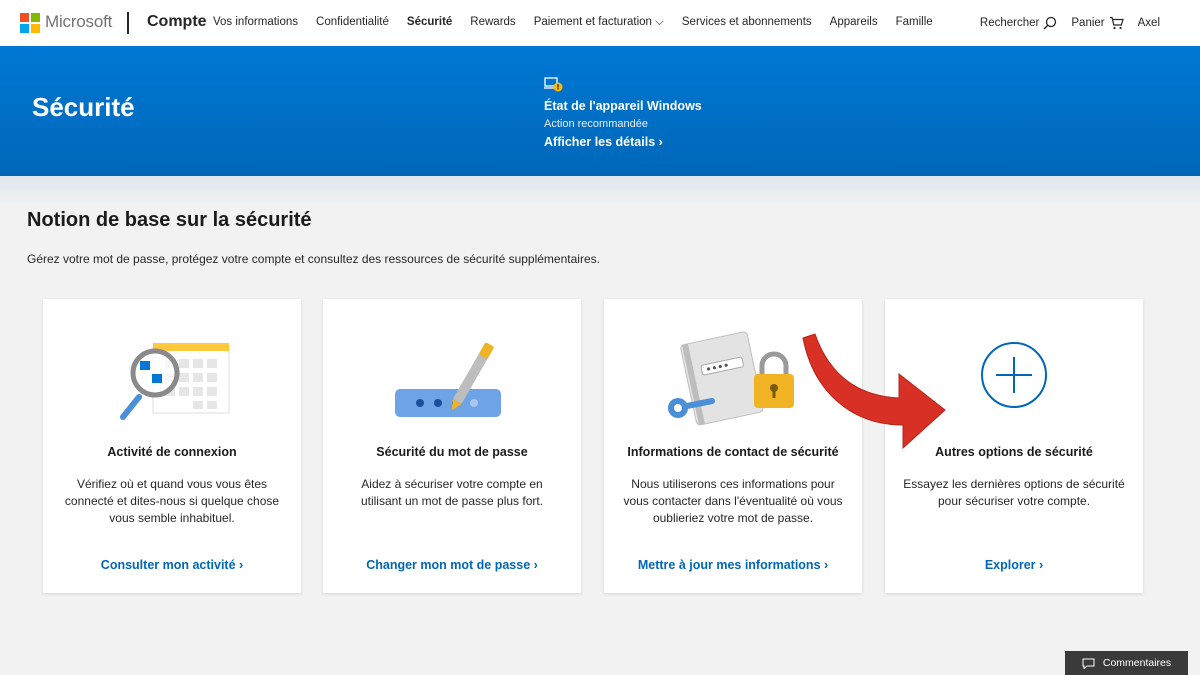 The image size is (1200, 675). Describe the element at coordinates (1009, 23) in the screenshot. I see `search-label: Rechercher` at that location.